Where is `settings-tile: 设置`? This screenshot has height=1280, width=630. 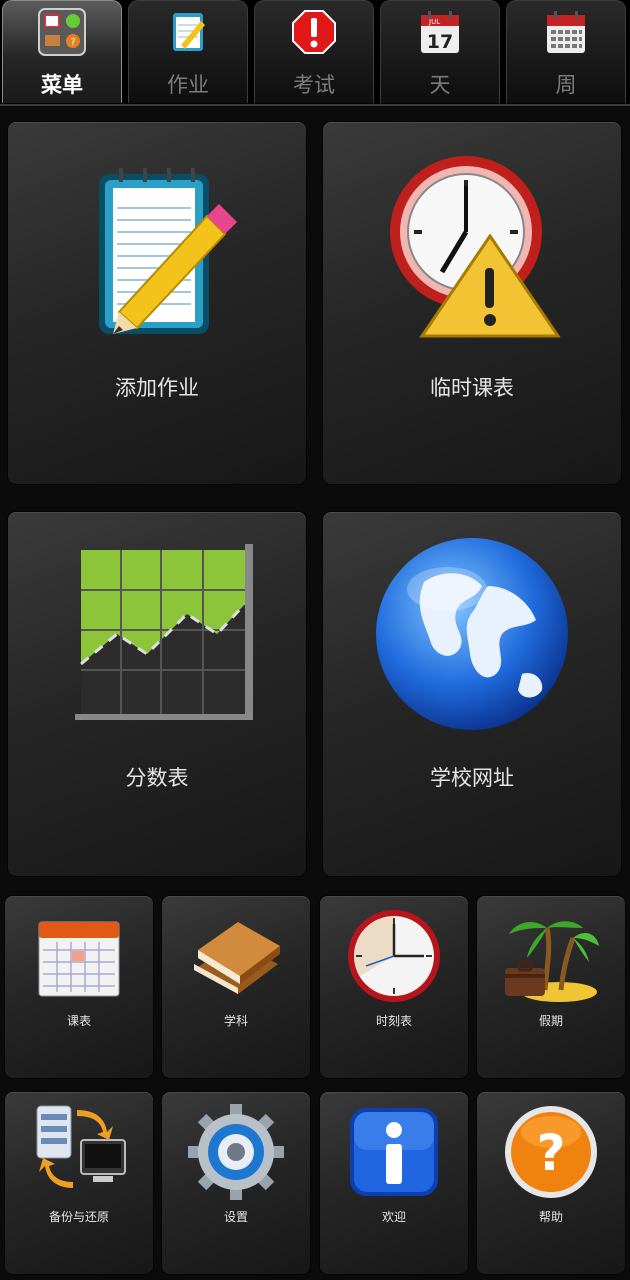 settings-tile: 设置 is located at coordinates (236, 1183).